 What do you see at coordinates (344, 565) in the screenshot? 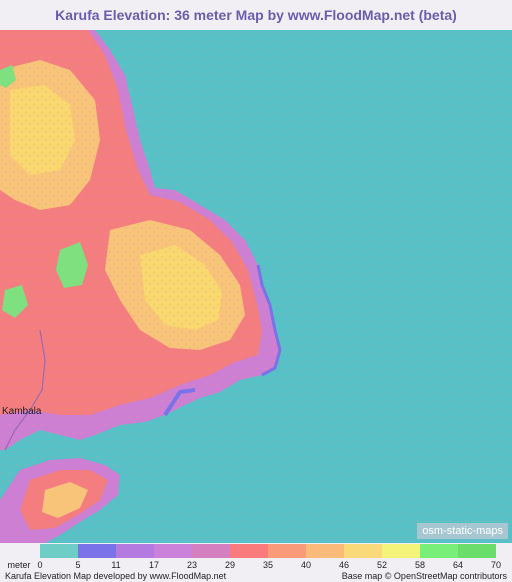
I see `legend-tick-label: 46` at bounding box center [344, 565].